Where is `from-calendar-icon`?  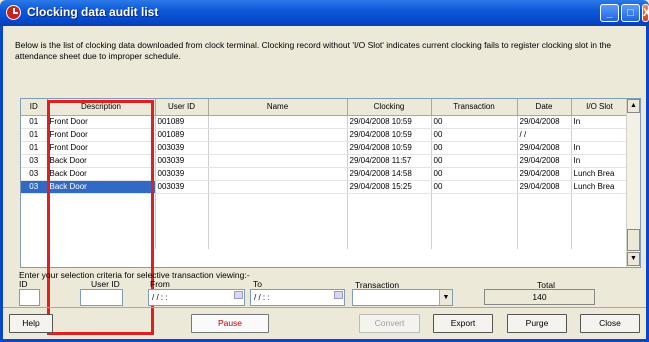 from-calendar-icon is located at coordinates (238, 295).